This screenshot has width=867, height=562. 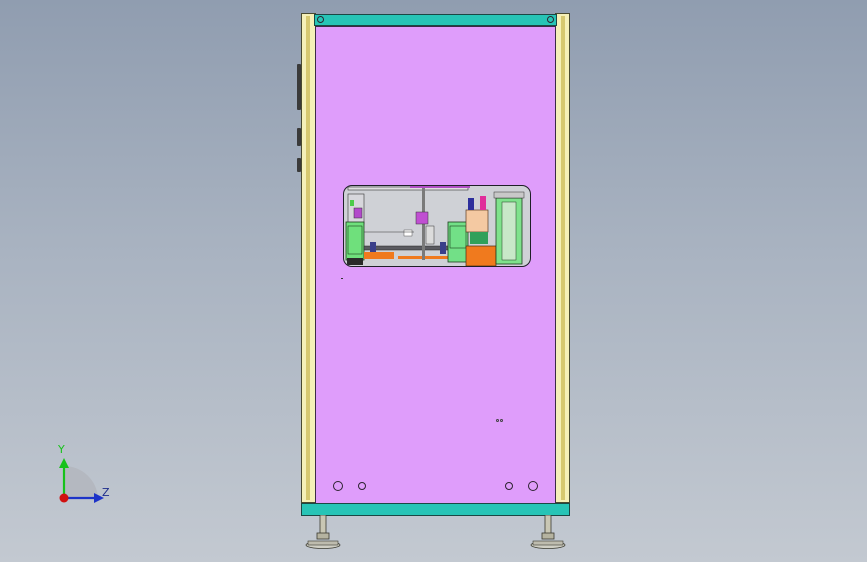 I want to click on leveling-foot-right, so click(x=548, y=532).